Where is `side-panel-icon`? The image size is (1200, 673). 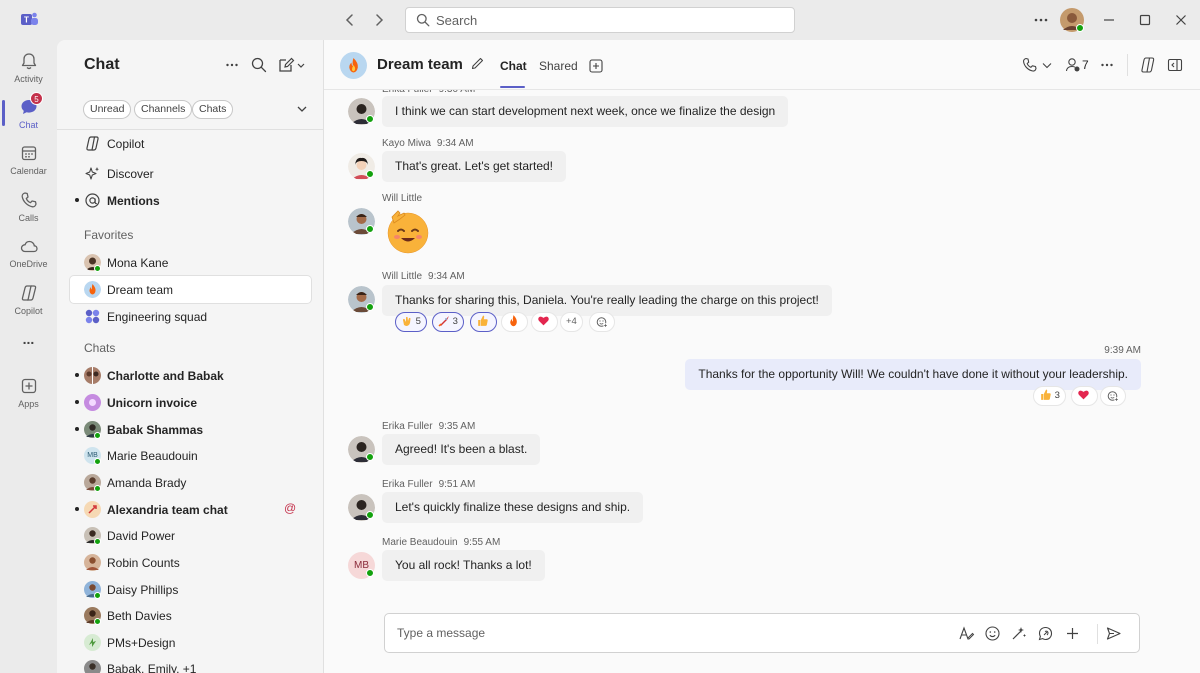 side-panel-icon is located at coordinates (1175, 65).